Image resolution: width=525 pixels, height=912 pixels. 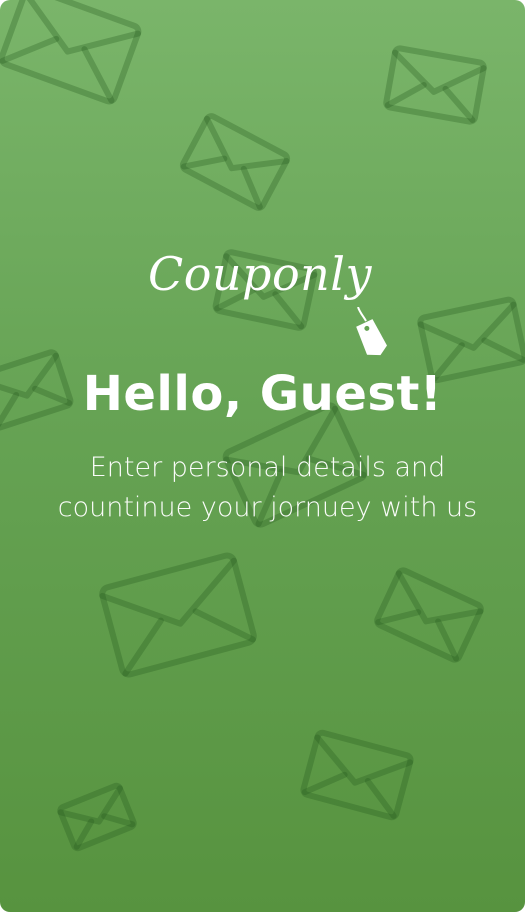 I want to click on greeting-title: Hello, Guest!, so click(x=262, y=394).